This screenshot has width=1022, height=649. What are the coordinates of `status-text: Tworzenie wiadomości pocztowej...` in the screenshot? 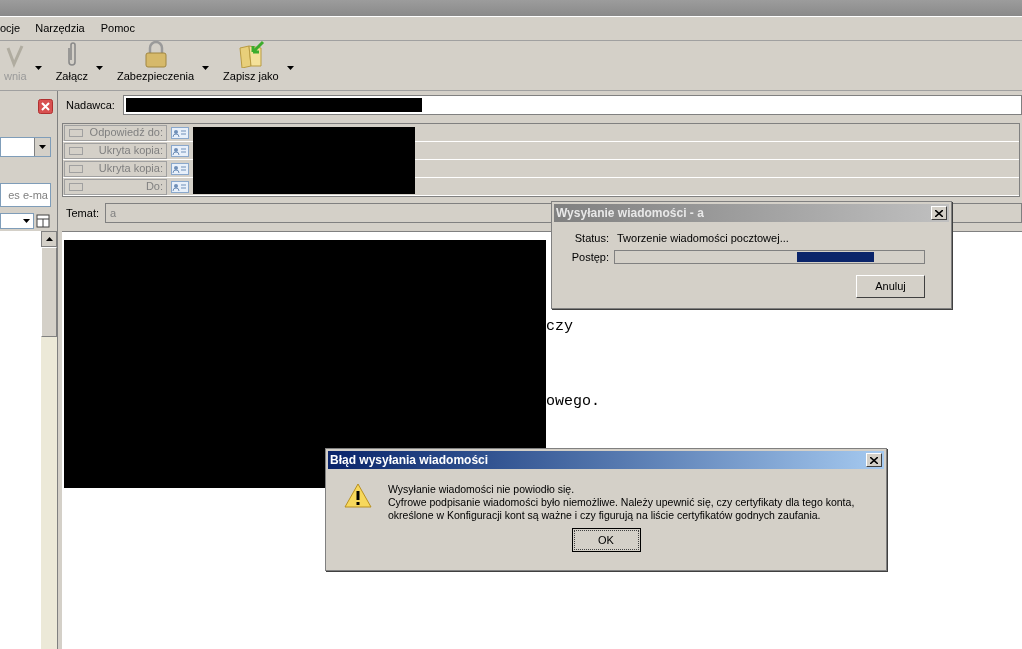 It's located at (703, 238).